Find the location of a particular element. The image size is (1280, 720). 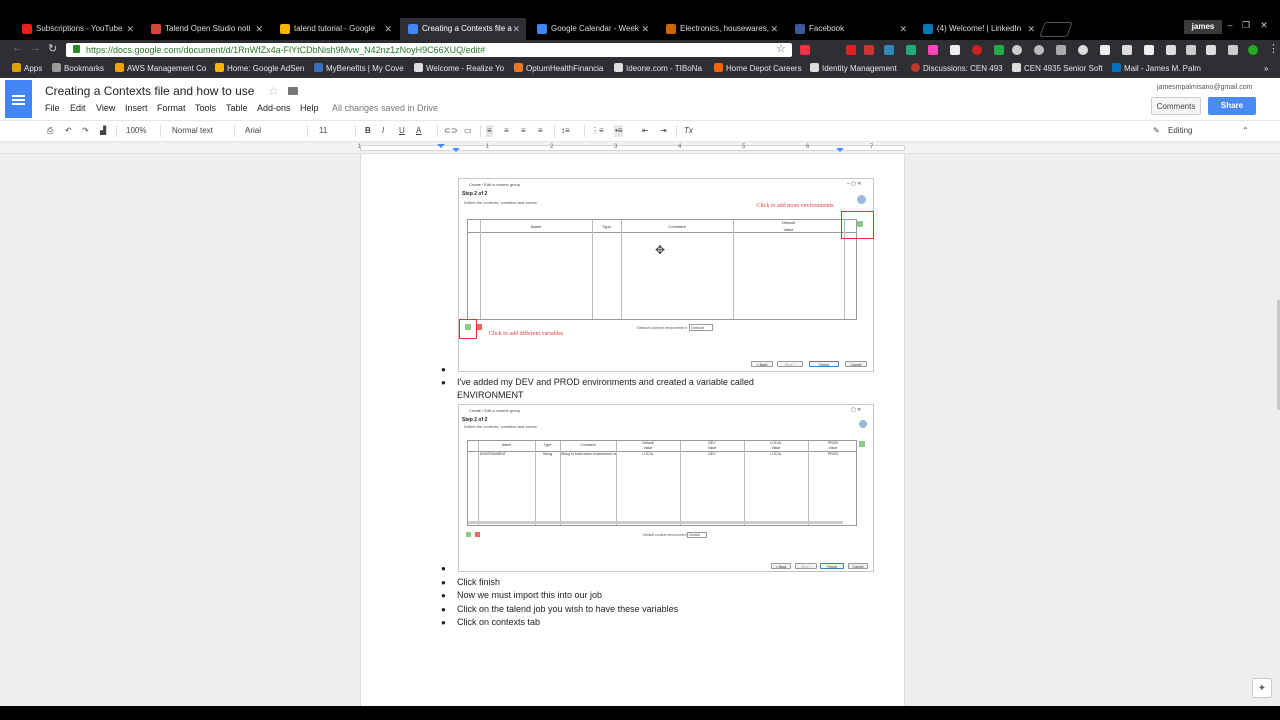

list-item: Click on contexts tab is located at coordinates (627, 622).